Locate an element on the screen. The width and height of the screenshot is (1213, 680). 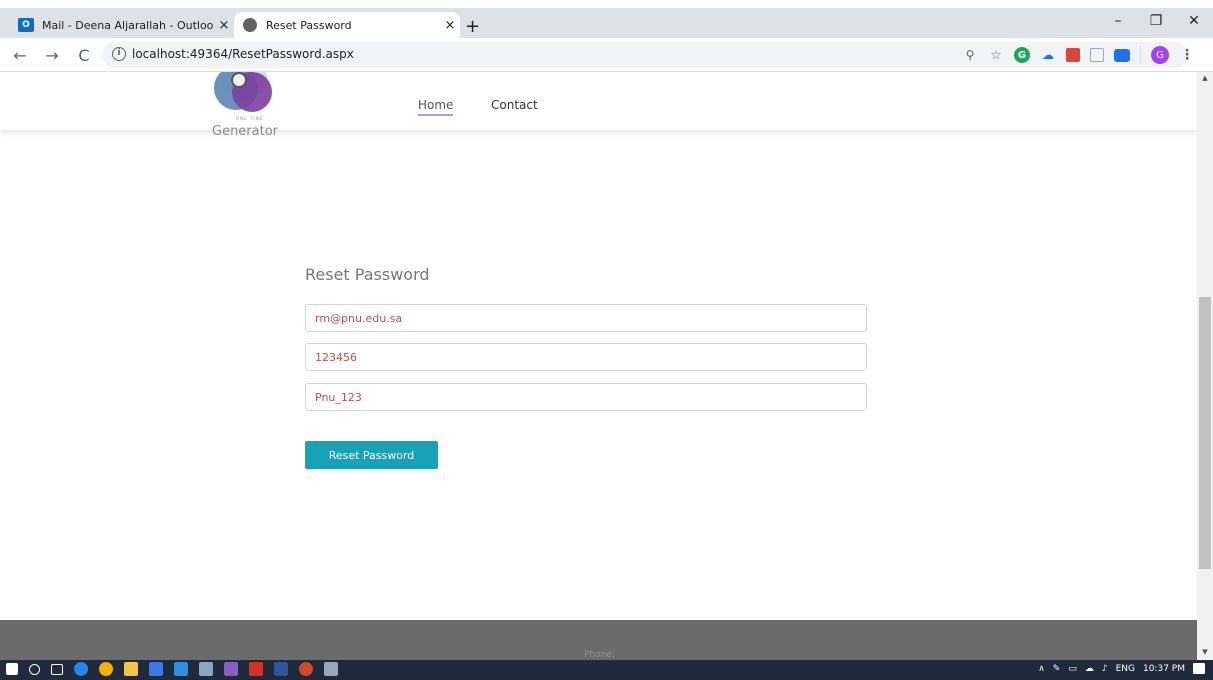
notification-icon is located at coordinates (1199, 668).